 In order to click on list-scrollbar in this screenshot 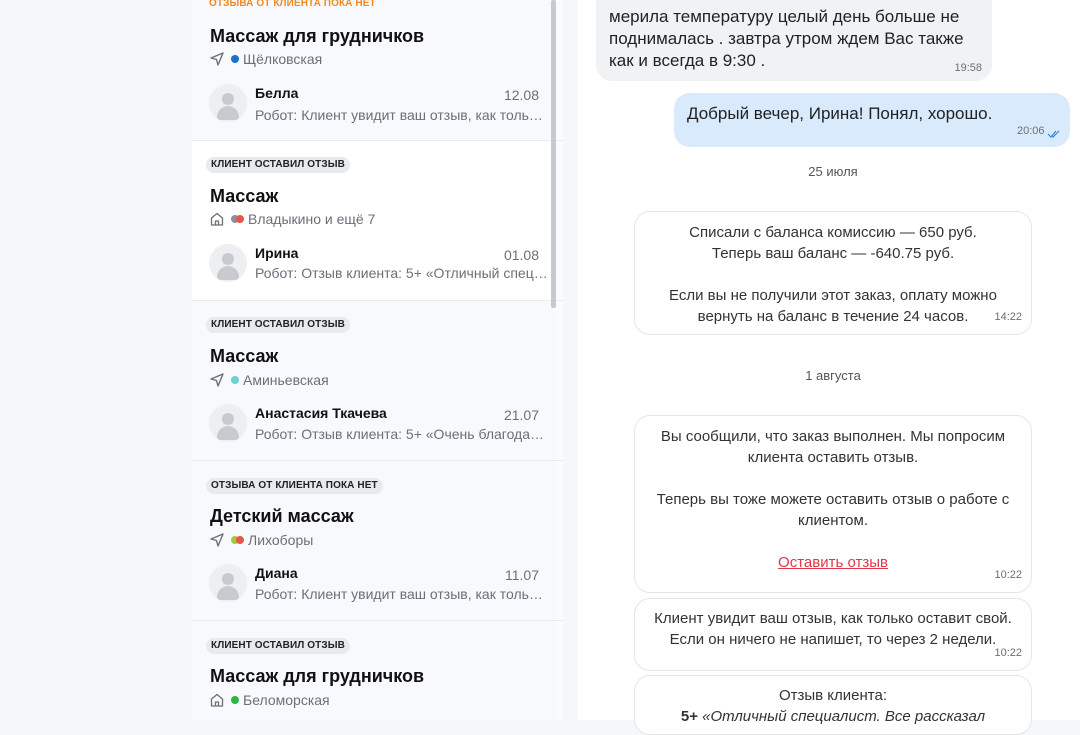, I will do `click(553, 154)`.